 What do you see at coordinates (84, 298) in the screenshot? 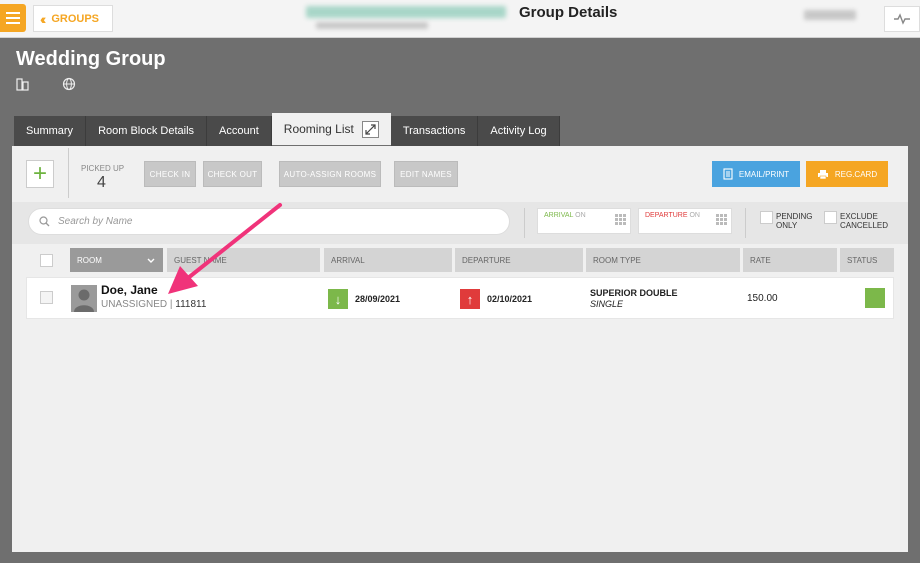
I see `person-avatar-icon` at bounding box center [84, 298].